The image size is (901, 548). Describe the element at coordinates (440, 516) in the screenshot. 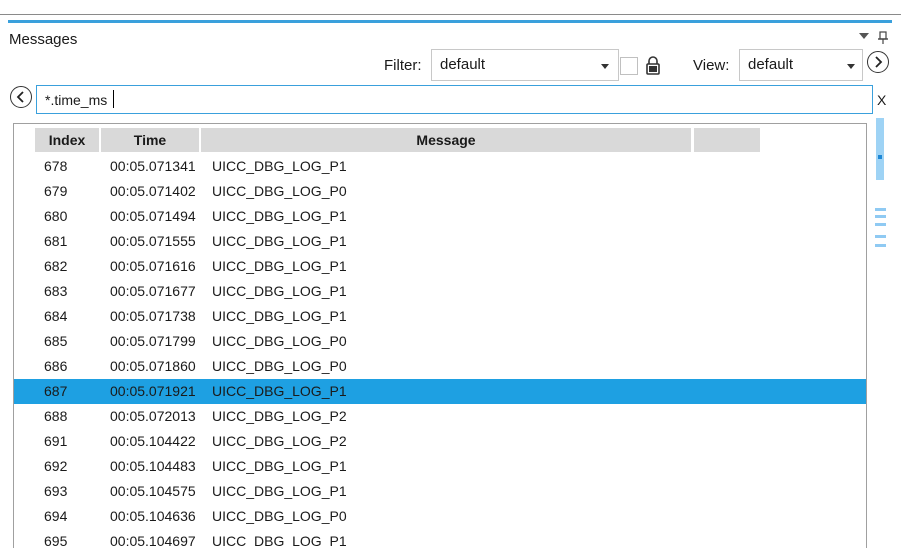

I see `table-row: 694 00:05.104636 UICC_DBG_LOG_P0` at that location.